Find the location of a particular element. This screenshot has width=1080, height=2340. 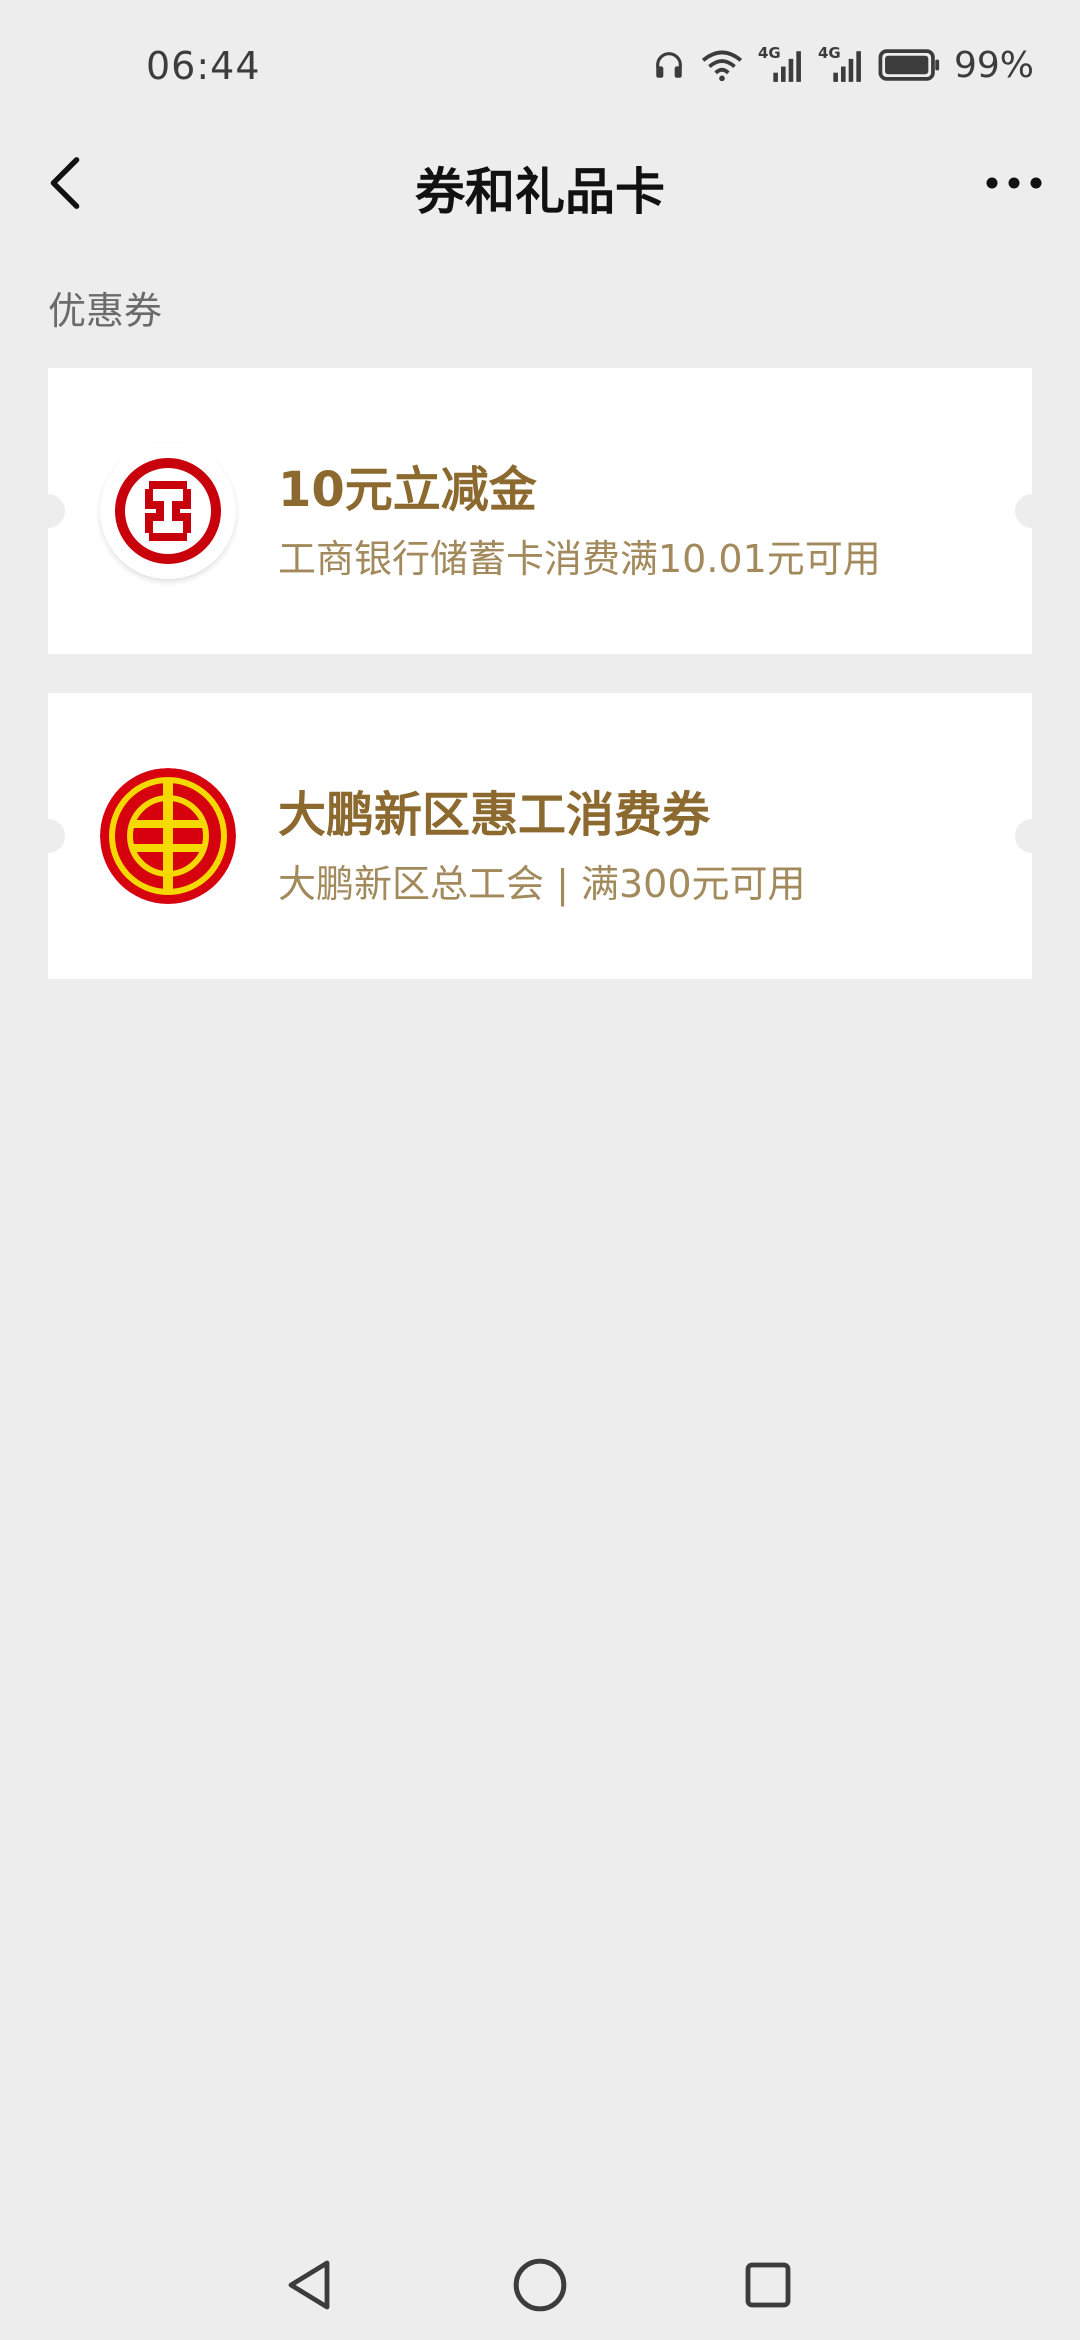

system-home-button is located at coordinates (540, 2285).